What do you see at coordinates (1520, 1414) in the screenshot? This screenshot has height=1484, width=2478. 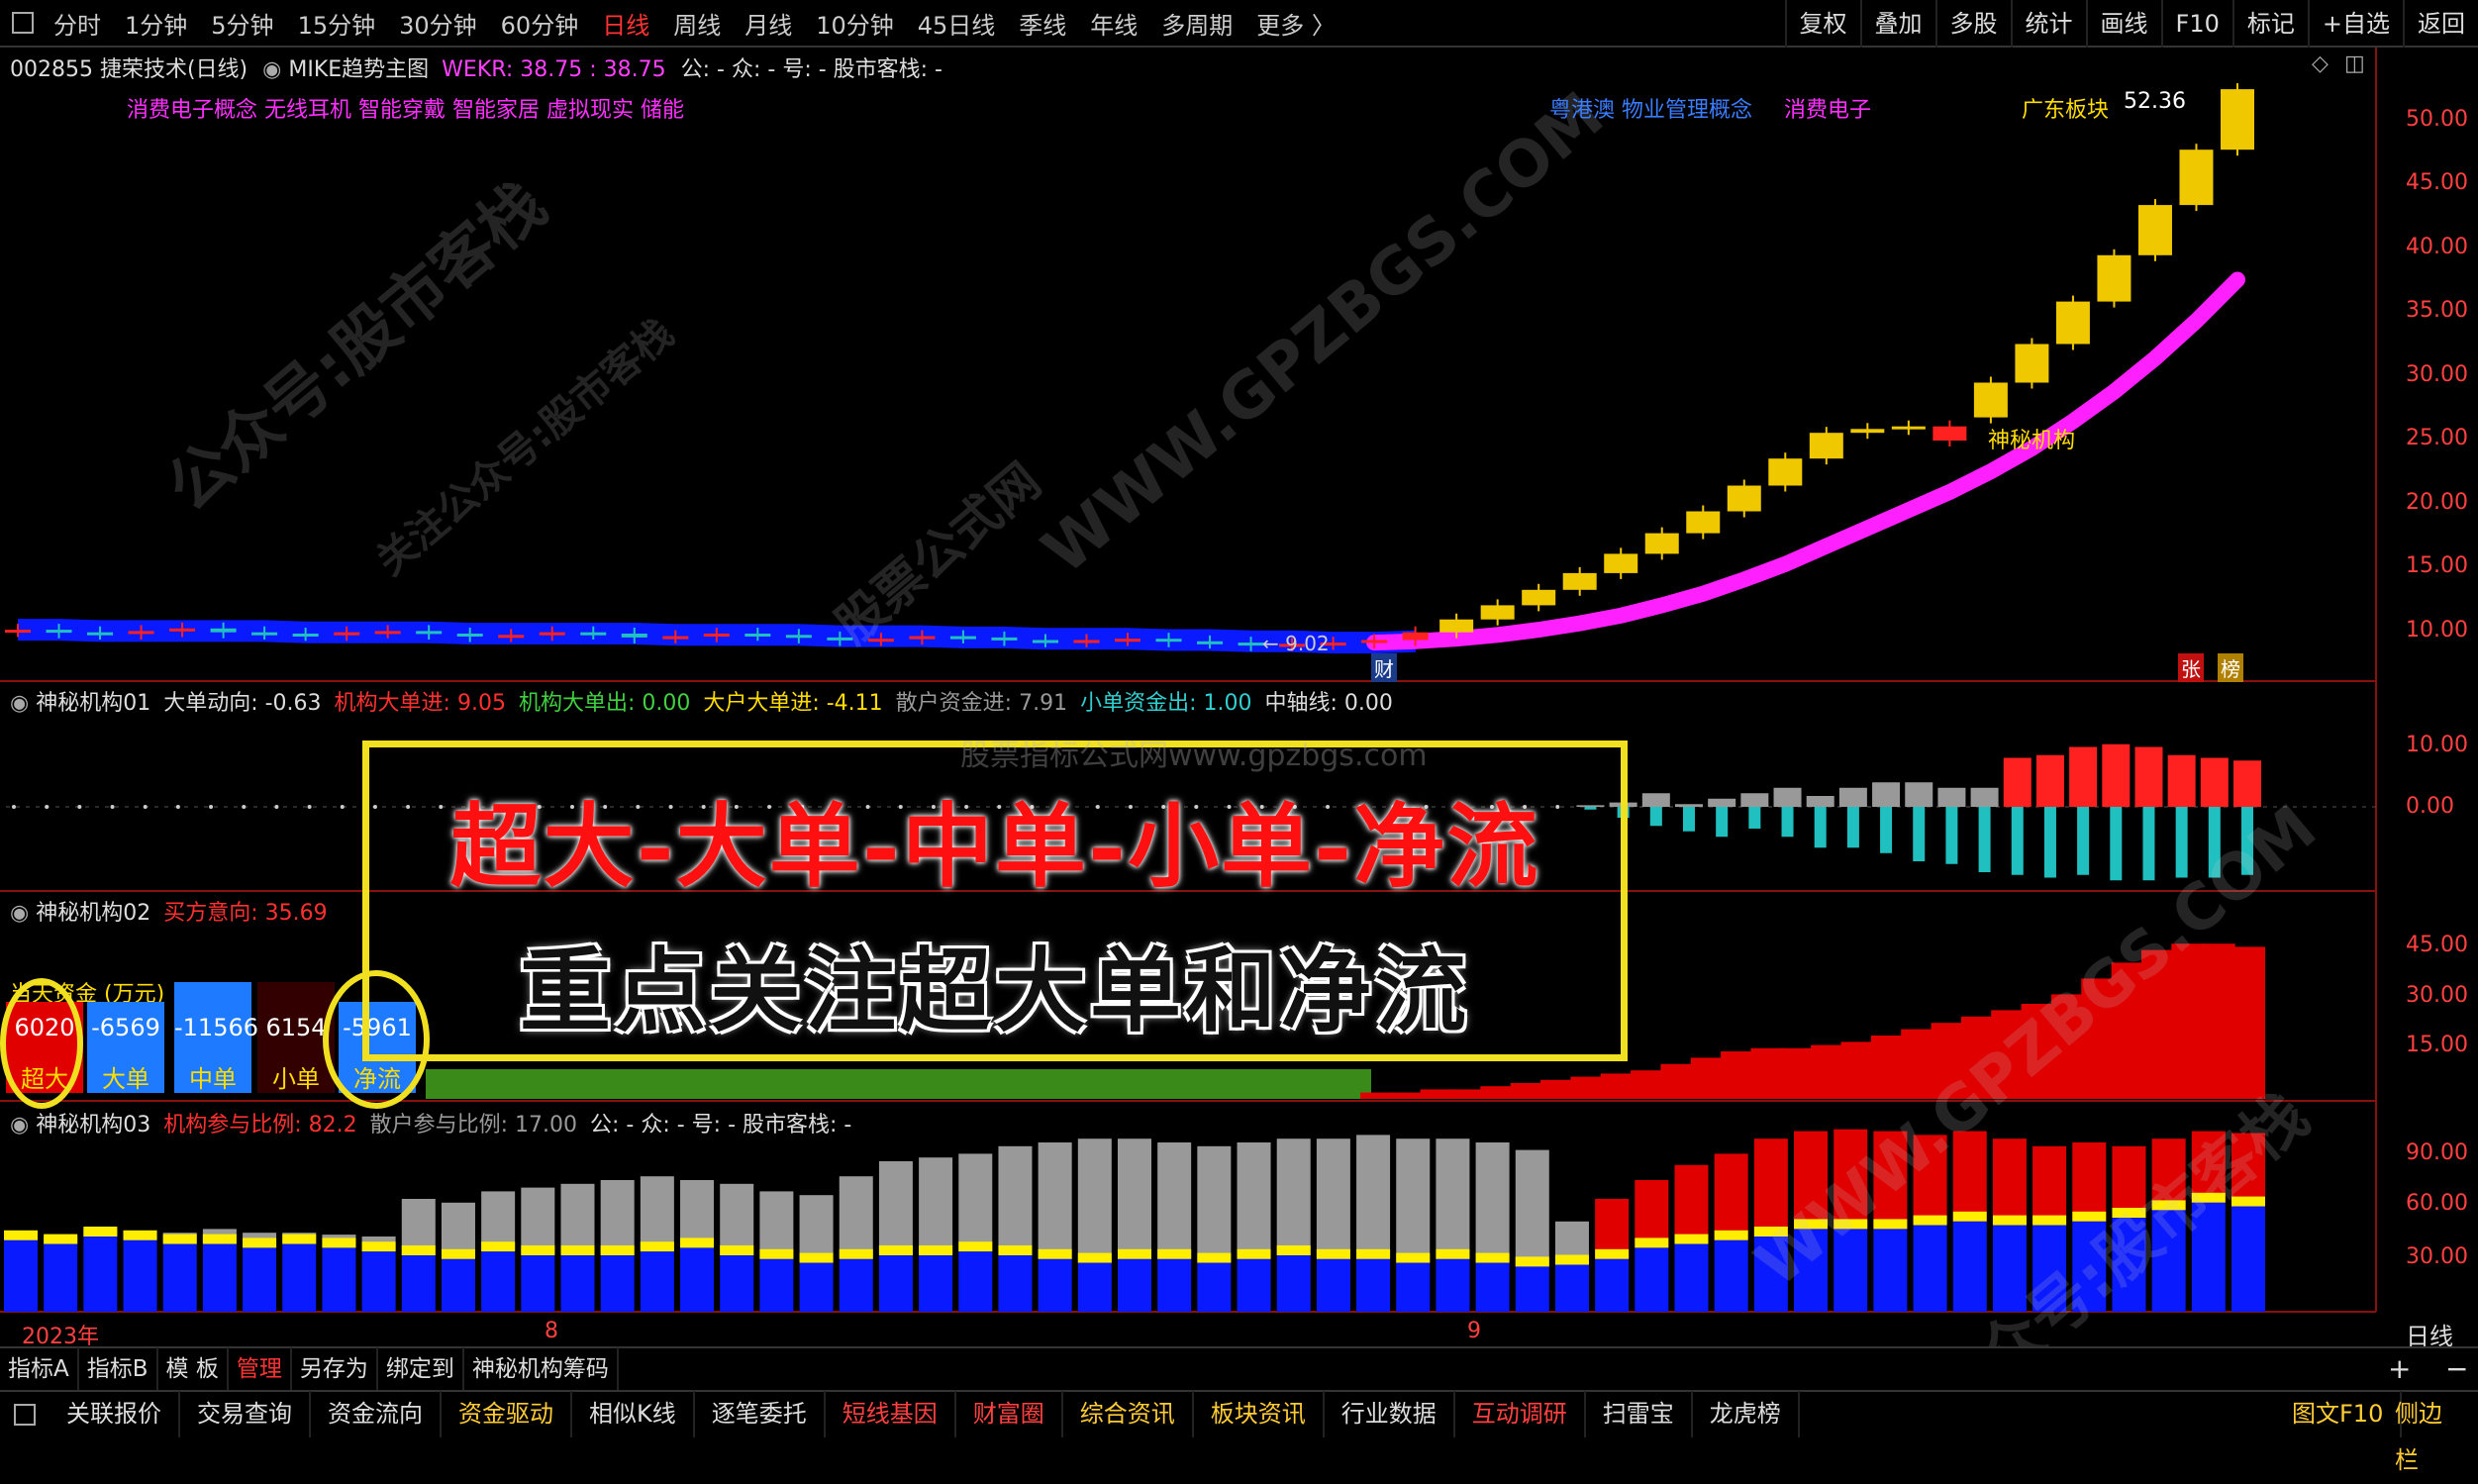 I see `interactive-research-button: 互动调研` at bounding box center [1520, 1414].